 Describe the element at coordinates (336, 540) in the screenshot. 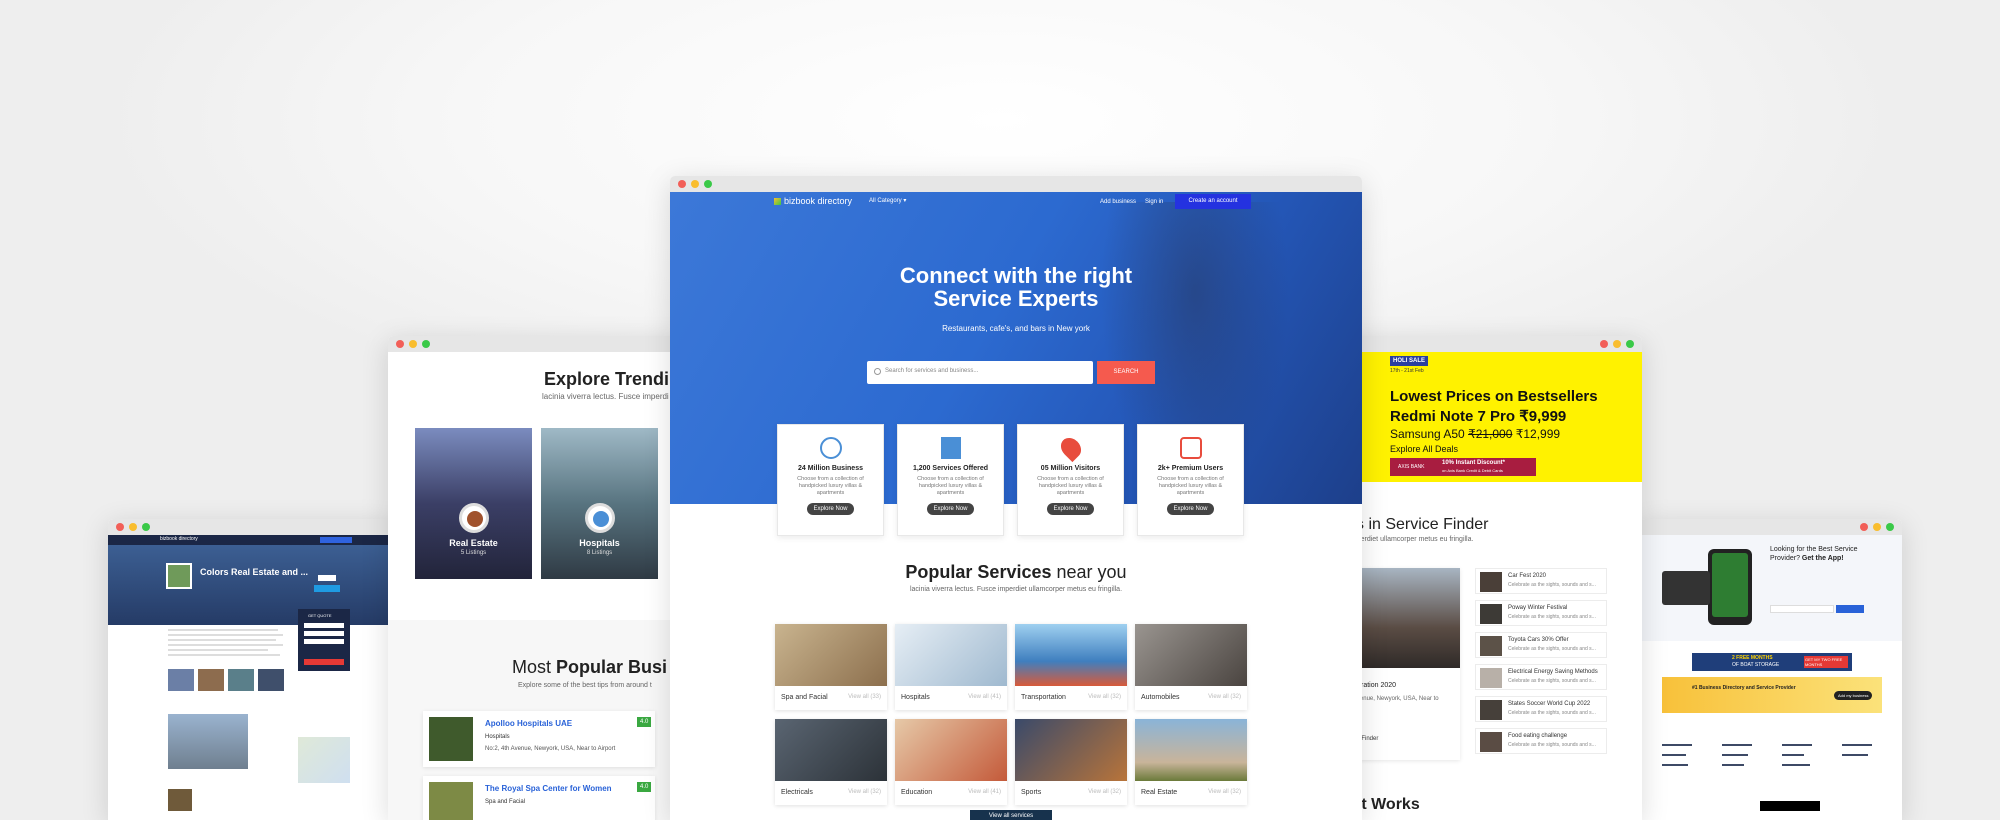

I see `cta-button` at that location.